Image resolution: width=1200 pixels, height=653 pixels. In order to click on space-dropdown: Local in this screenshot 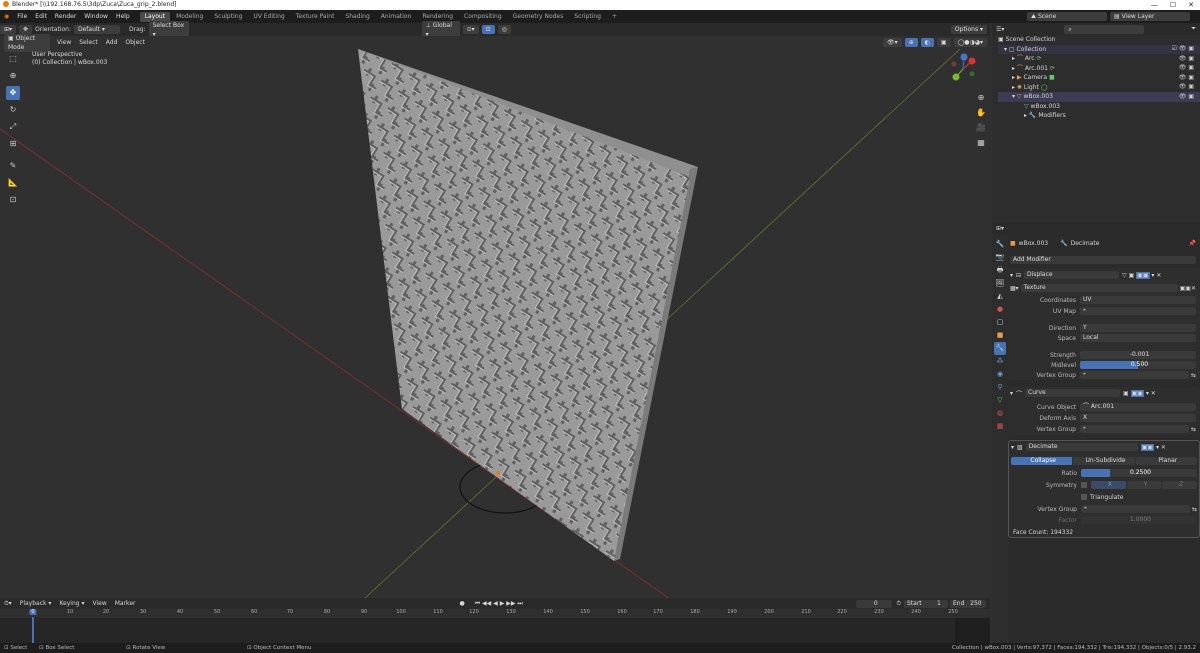, I will do `click(1138, 338)`.